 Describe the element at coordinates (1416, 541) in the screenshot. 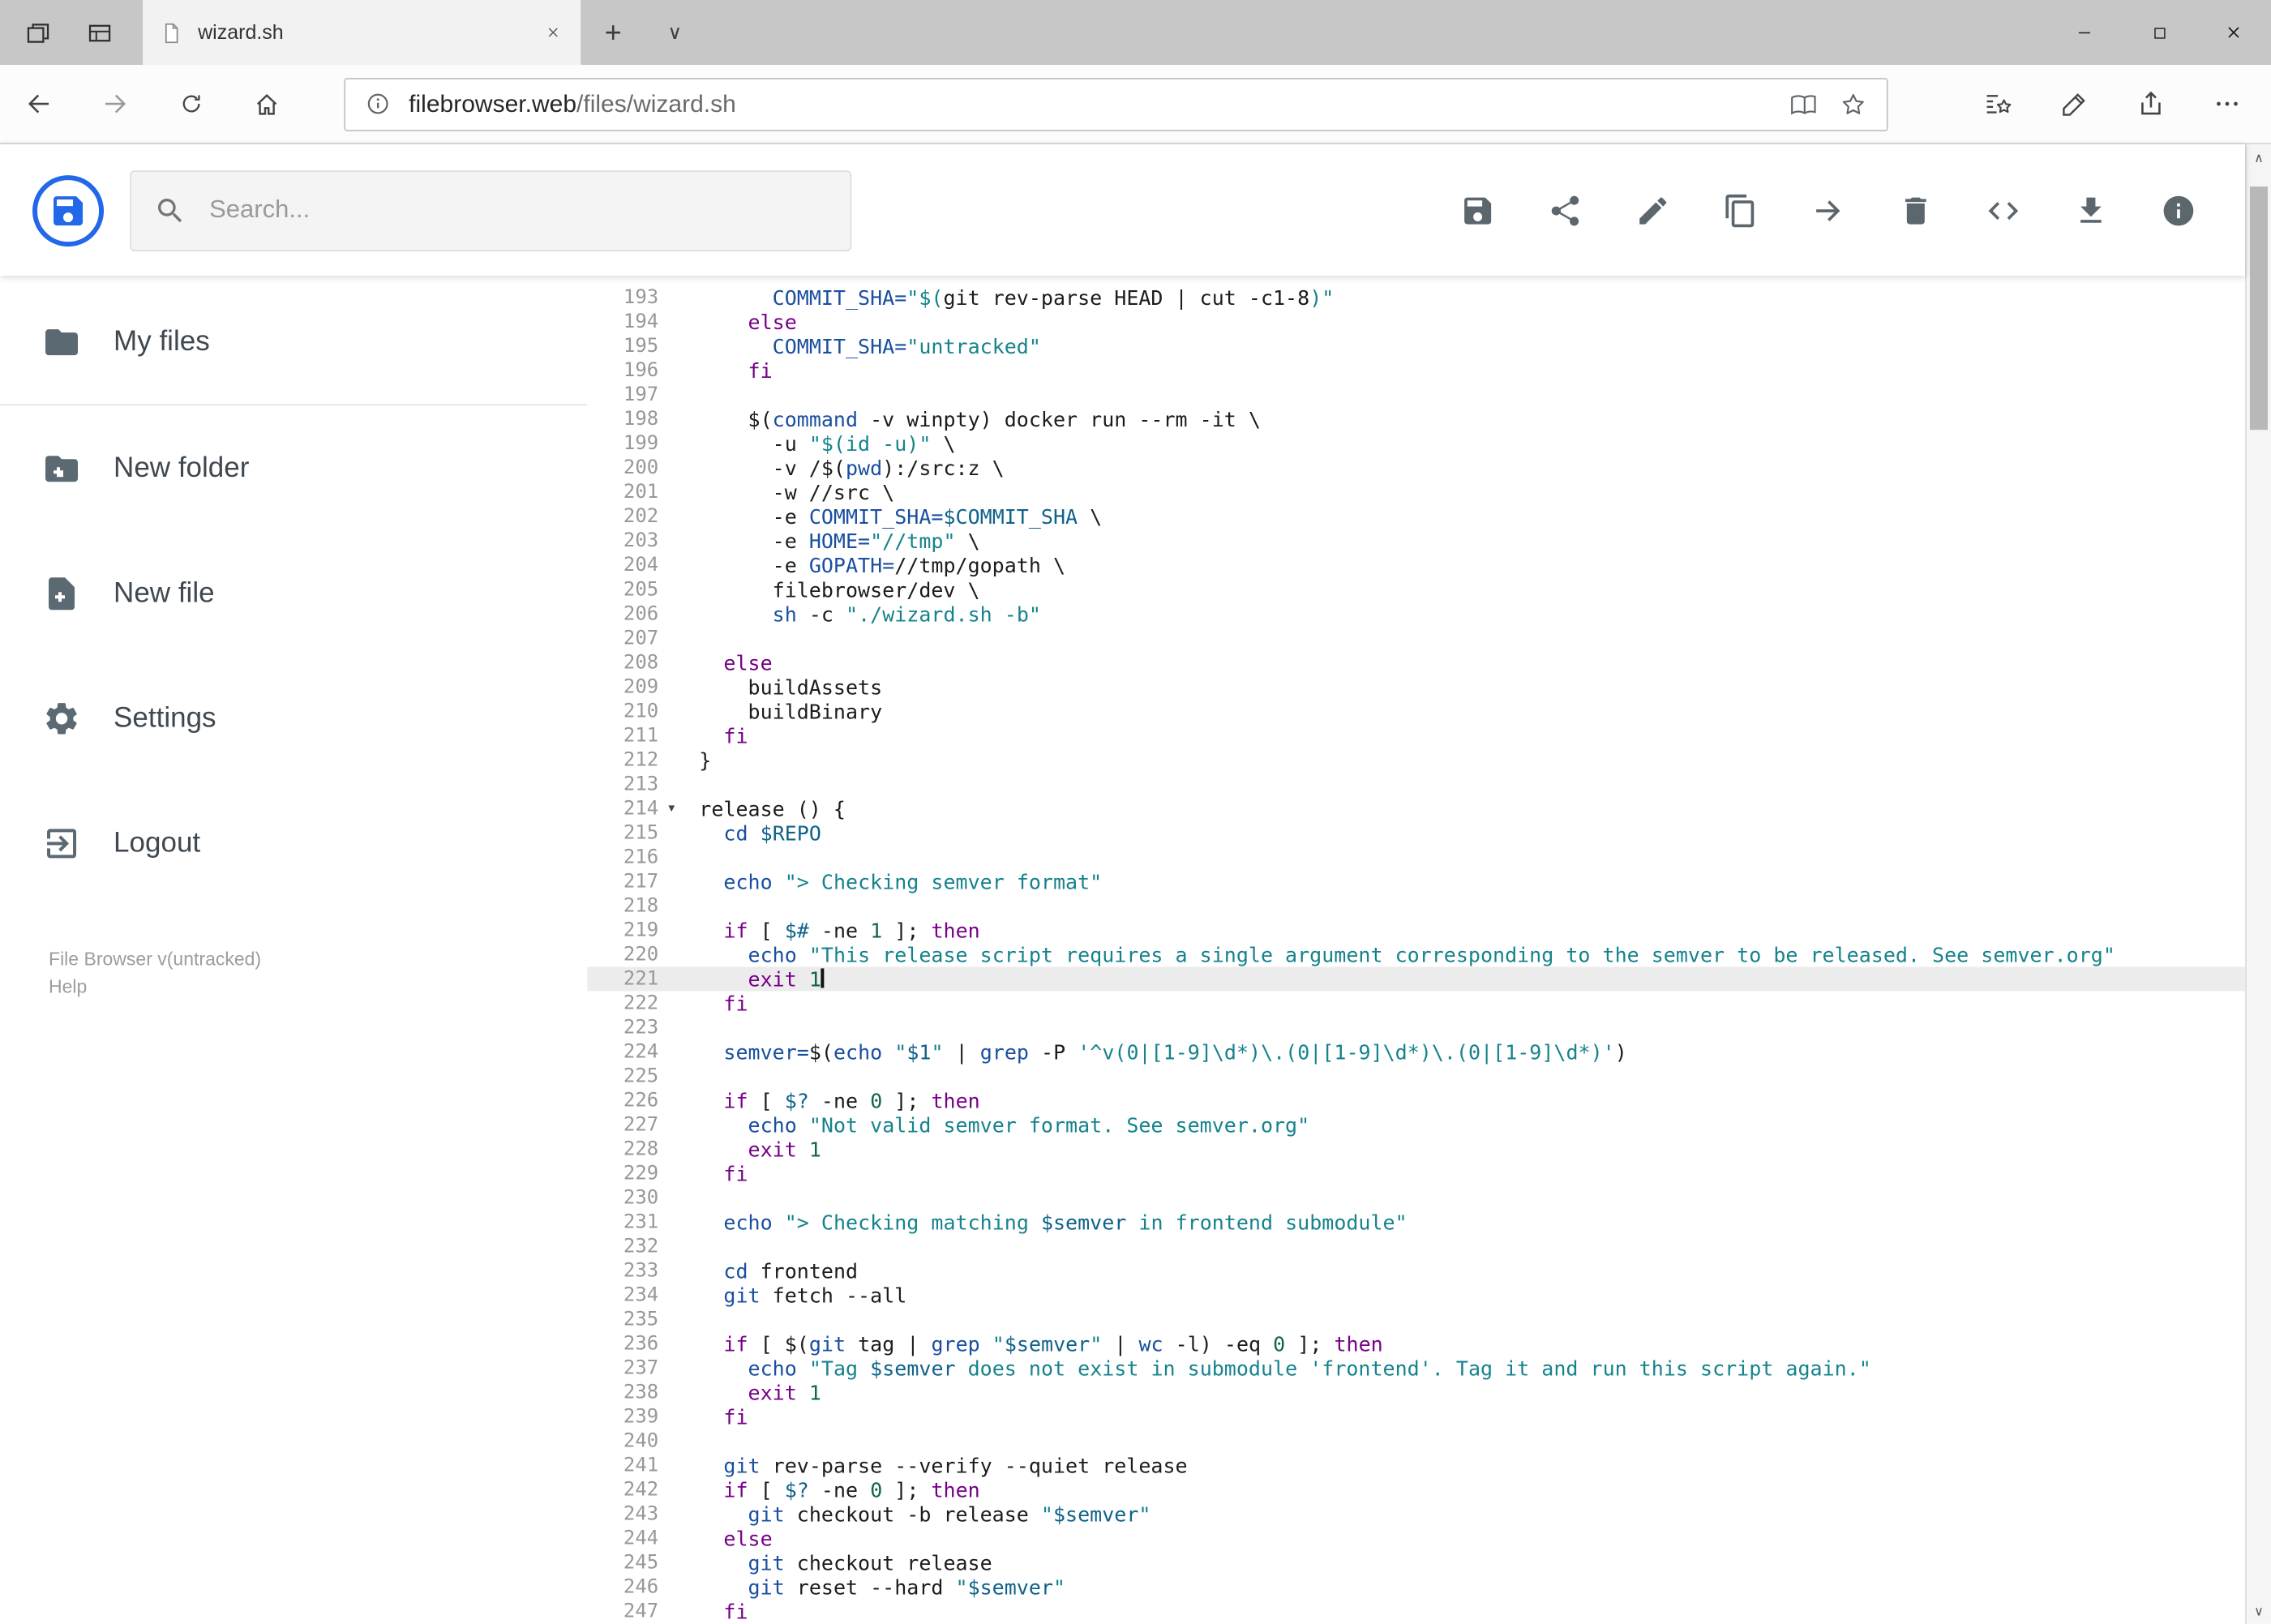

I see `code-line-203: 203 -e HOME="//tmp" \` at that location.